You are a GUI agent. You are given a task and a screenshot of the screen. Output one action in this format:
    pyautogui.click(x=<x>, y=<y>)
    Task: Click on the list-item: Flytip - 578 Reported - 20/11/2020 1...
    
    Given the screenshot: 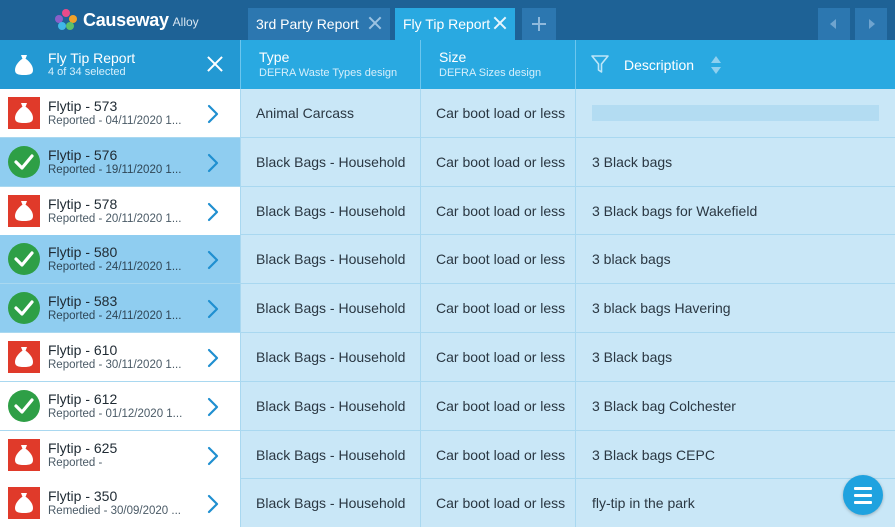 What is the action you would take?
    pyautogui.click(x=120, y=210)
    